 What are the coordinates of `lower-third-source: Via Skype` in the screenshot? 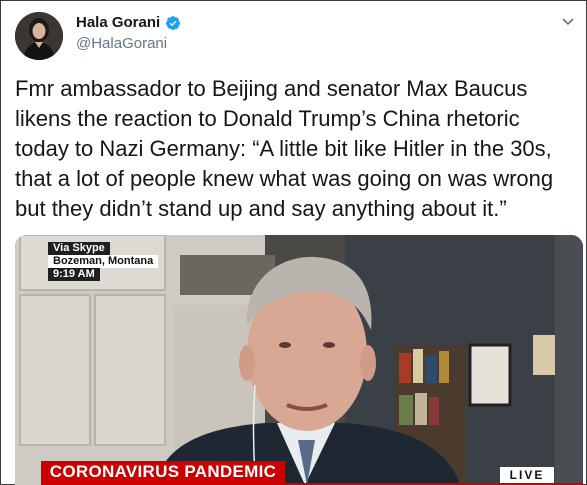 It's located at (79, 248).